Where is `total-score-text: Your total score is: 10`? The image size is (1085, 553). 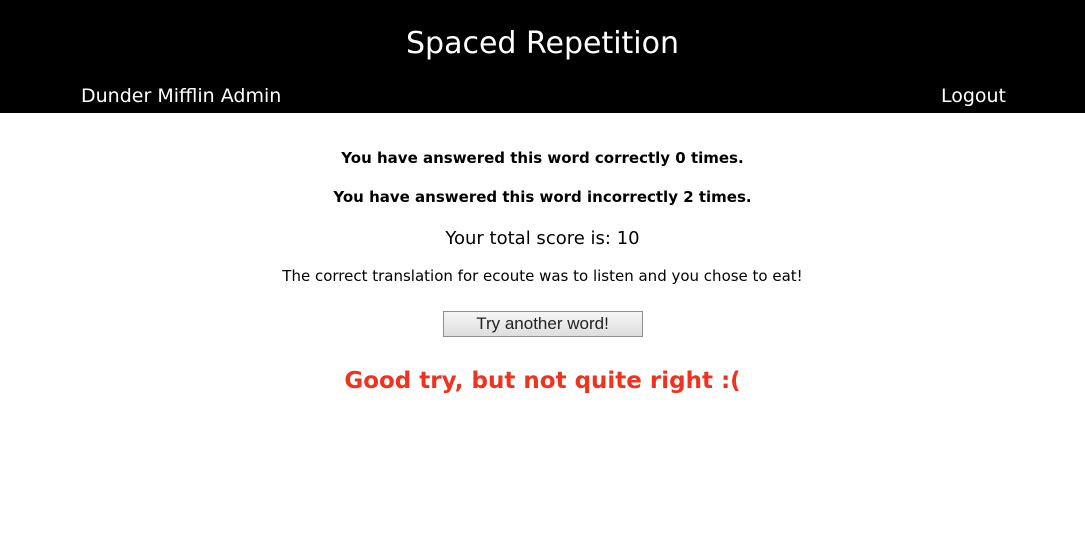
total-score-text: Your total score is: 10 is located at coordinates (542, 238).